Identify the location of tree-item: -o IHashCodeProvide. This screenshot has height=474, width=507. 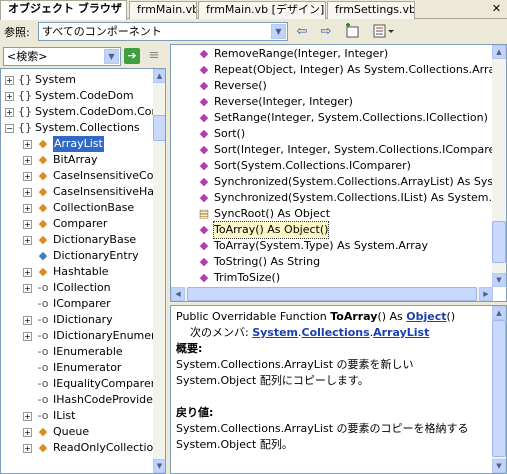
(83, 400).